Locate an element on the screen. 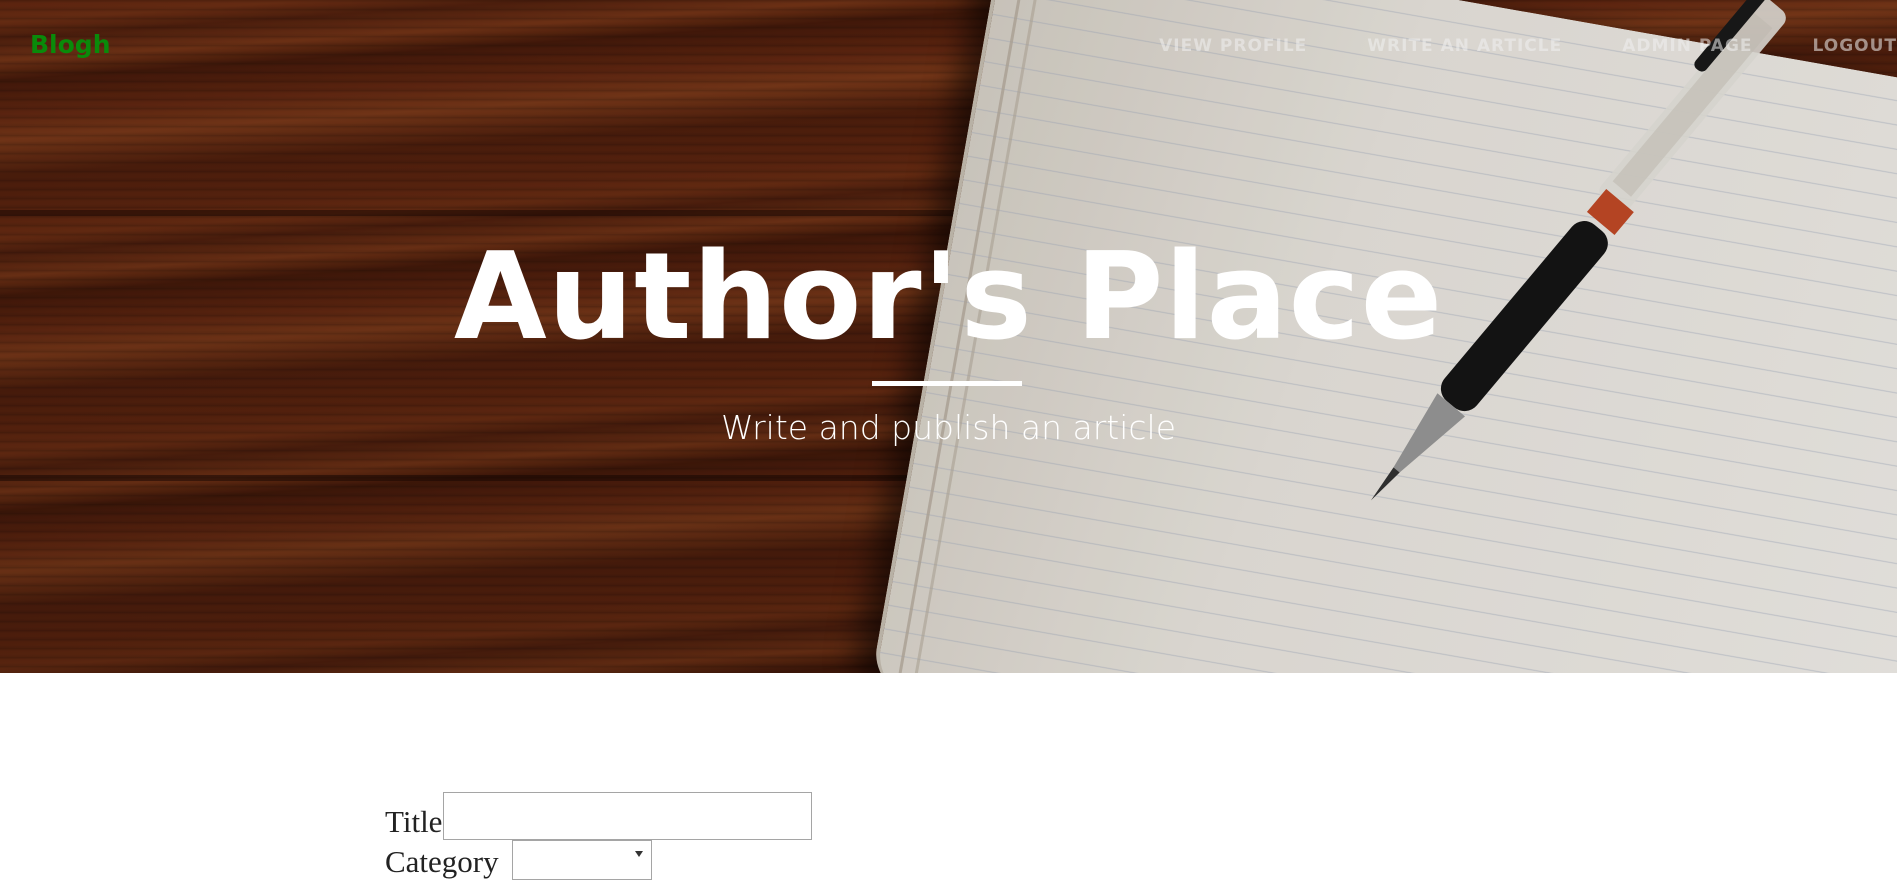 The width and height of the screenshot is (1897, 880). article-form: Title Category is located at coordinates (599, 836).